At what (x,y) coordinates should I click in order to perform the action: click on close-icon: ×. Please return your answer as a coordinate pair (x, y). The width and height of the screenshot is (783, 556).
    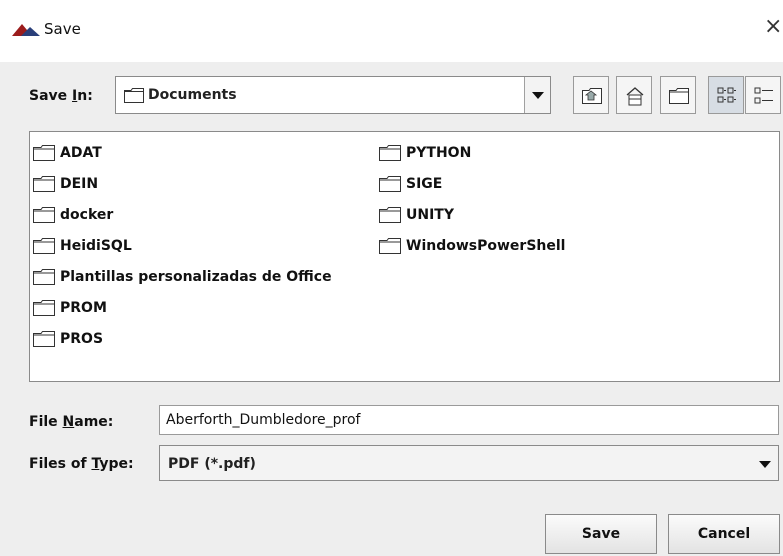
    Looking at the image, I should click on (773, 26).